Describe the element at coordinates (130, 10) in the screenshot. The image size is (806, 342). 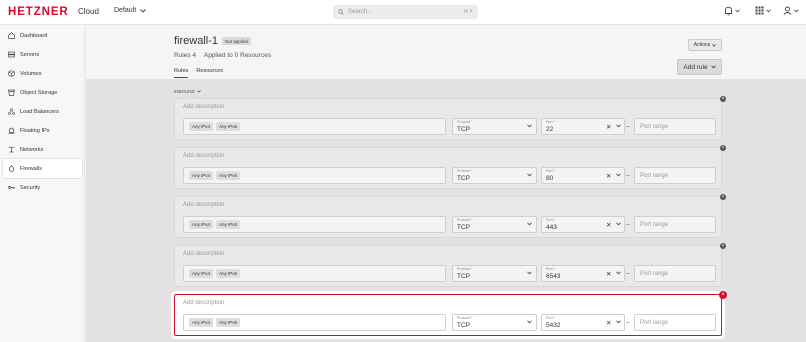
I see `project-selector: Default` at that location.